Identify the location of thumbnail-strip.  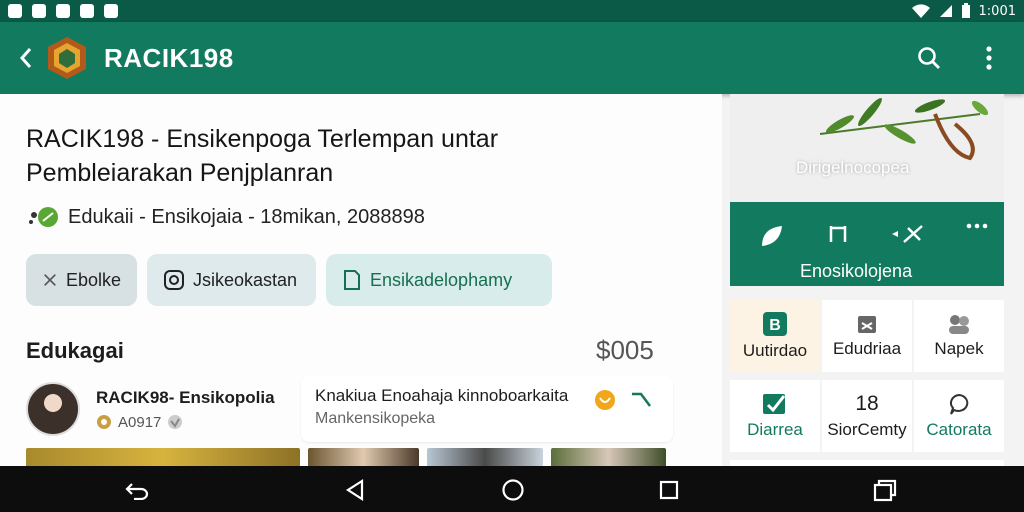
(346, 457).